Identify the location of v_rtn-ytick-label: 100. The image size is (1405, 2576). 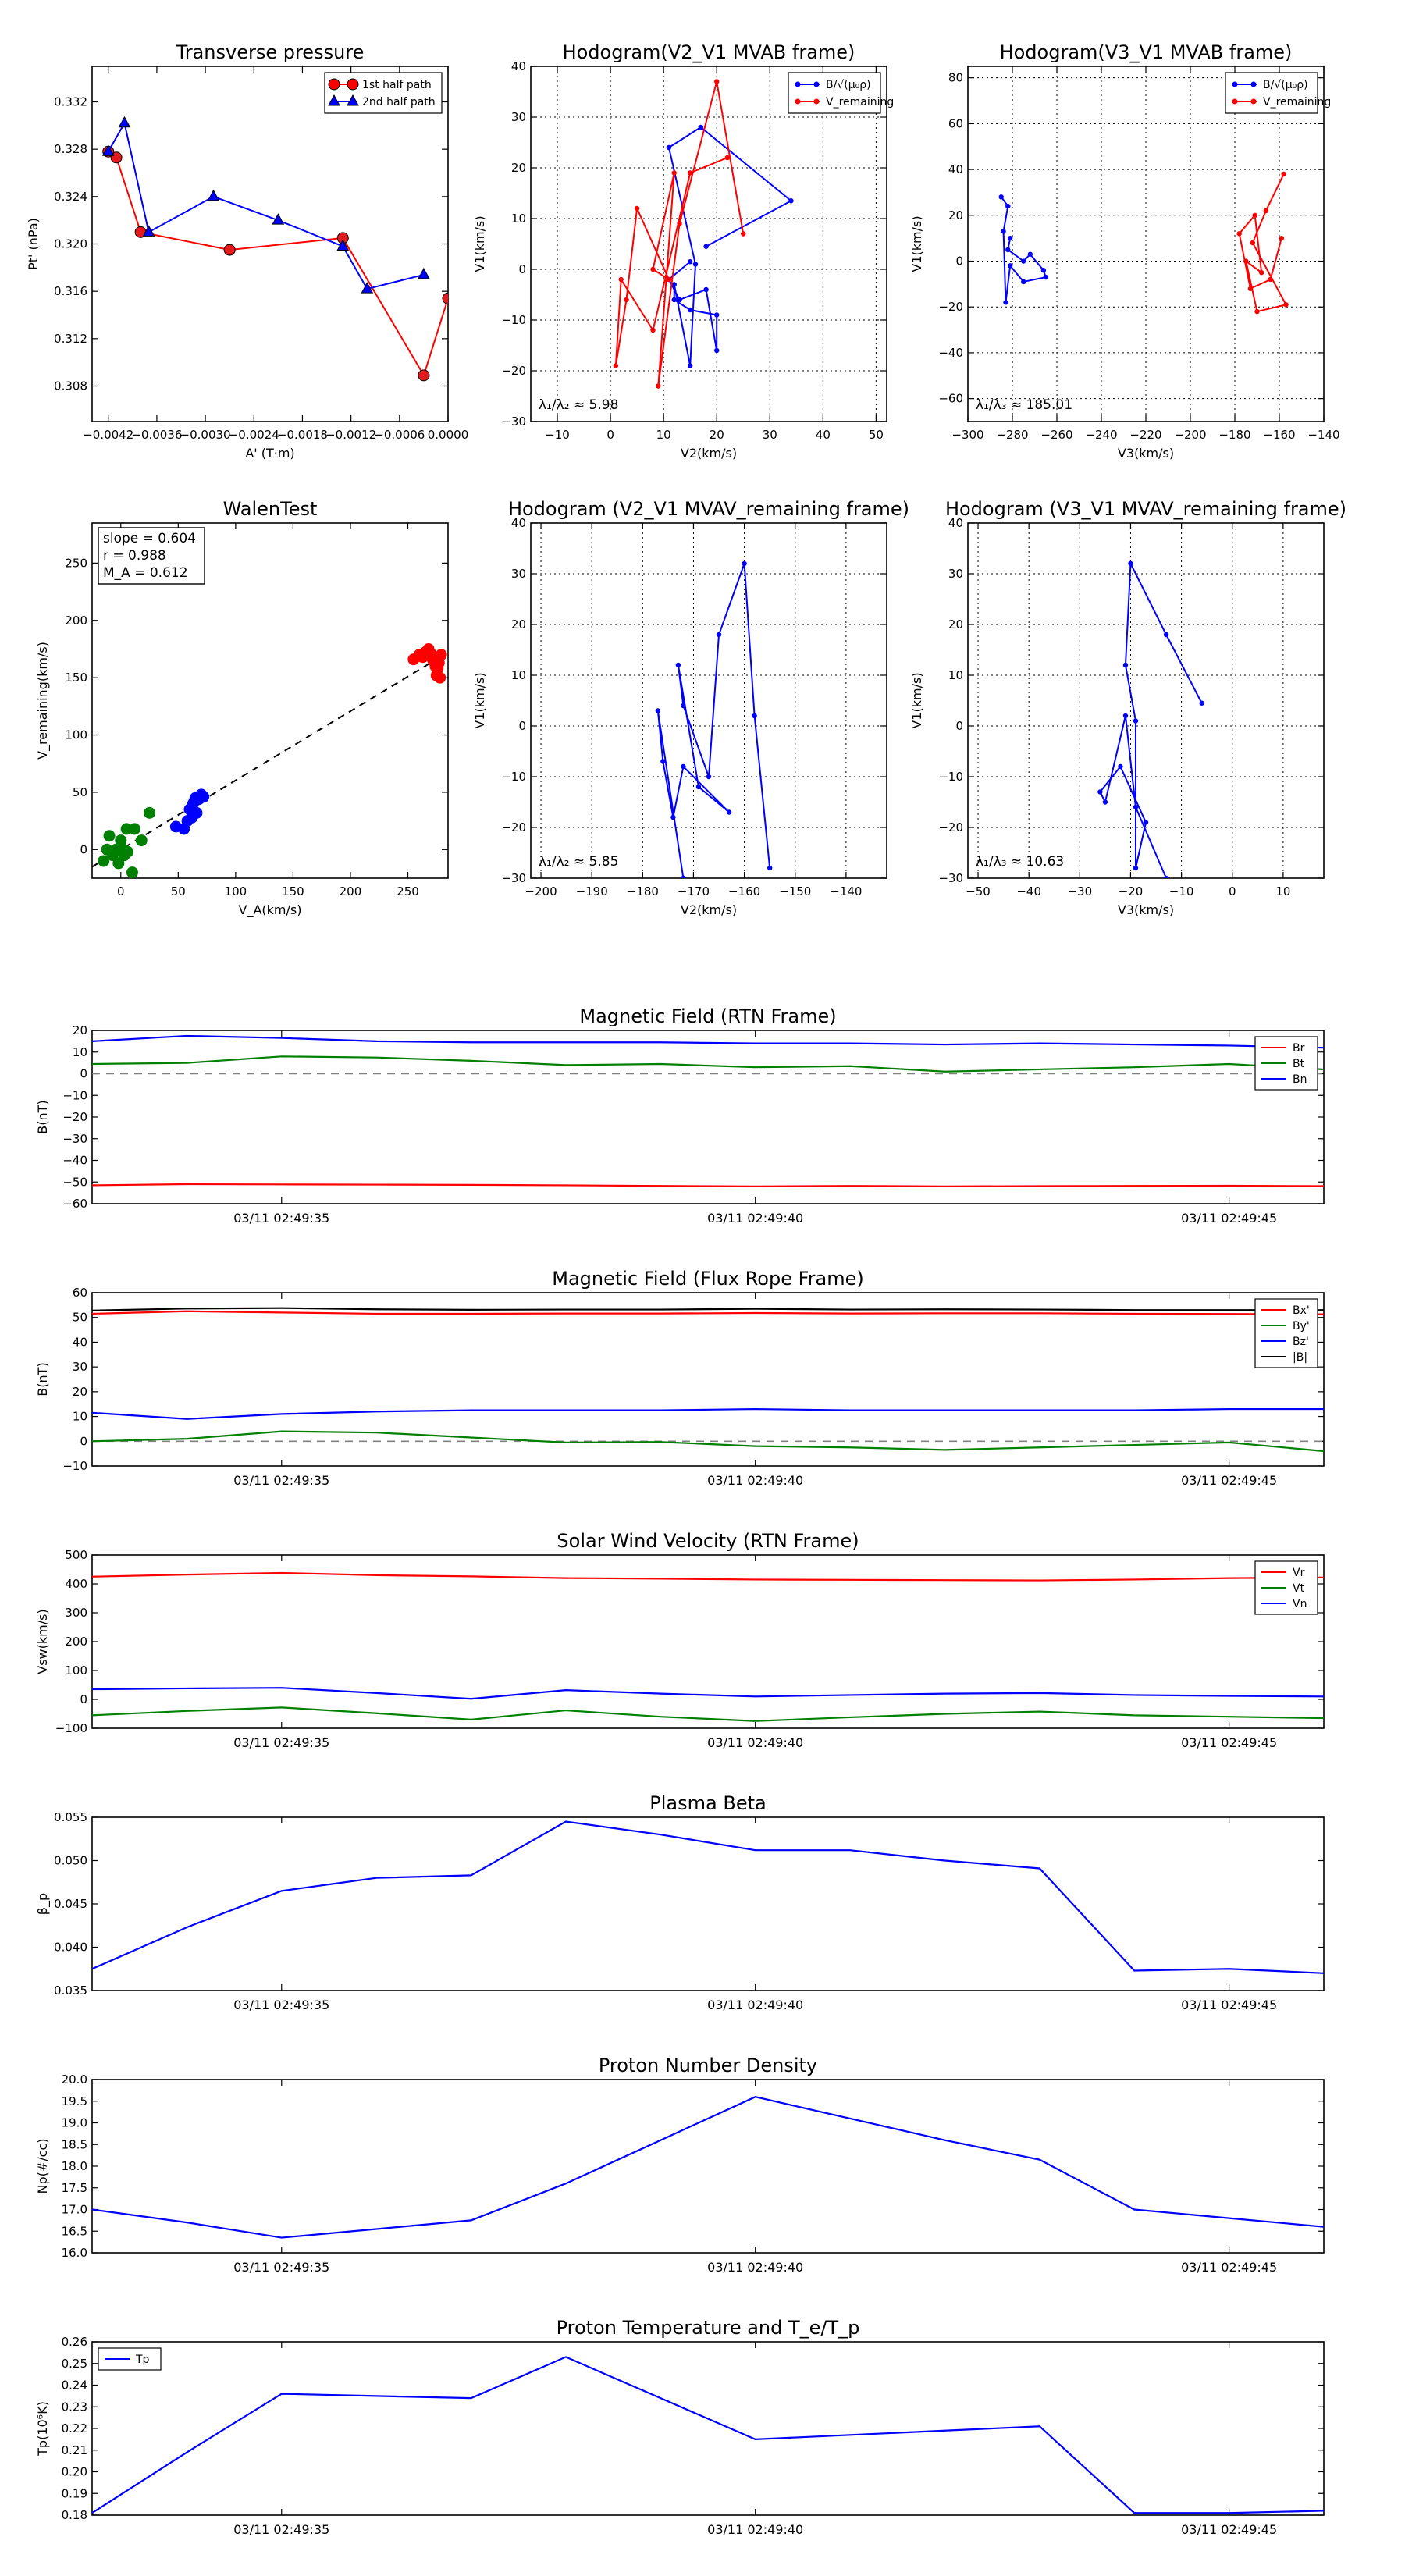
(76, 1670).